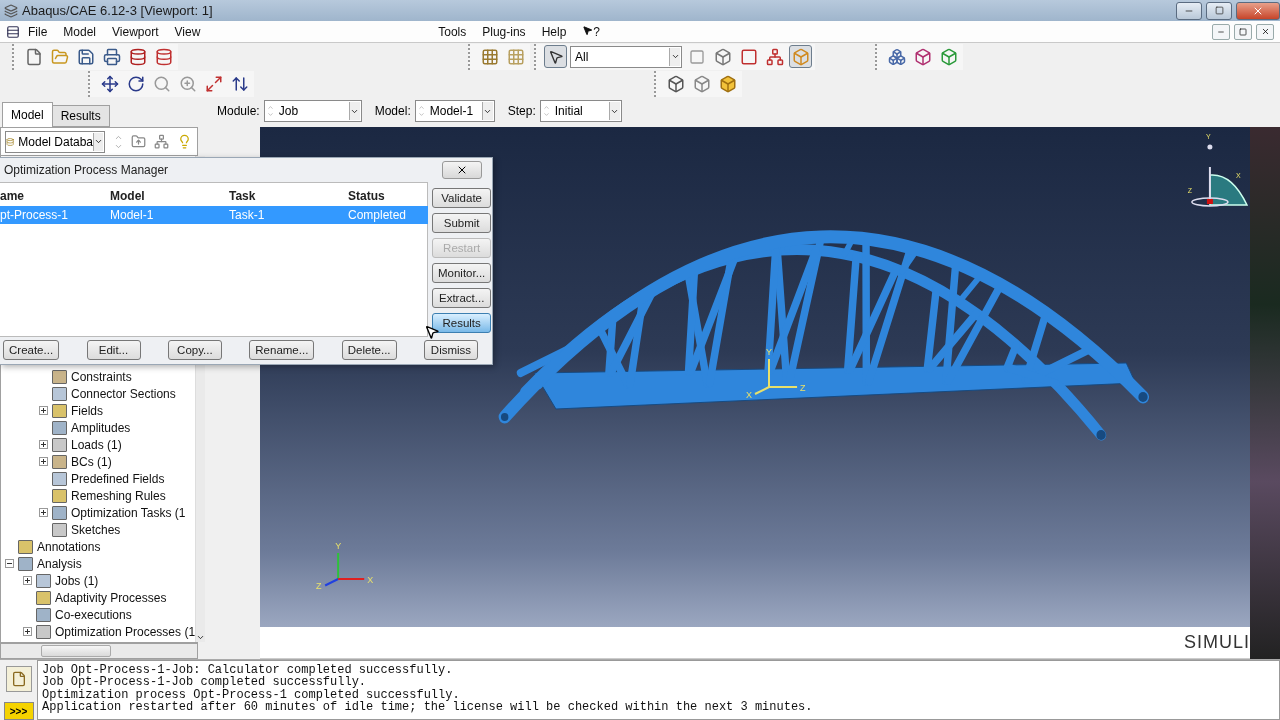 The image size is (1280, 720). Describe the element at coordinates (98, 597) in the screenshot. I see `tree-item: Adaptivity Processes` at that location.